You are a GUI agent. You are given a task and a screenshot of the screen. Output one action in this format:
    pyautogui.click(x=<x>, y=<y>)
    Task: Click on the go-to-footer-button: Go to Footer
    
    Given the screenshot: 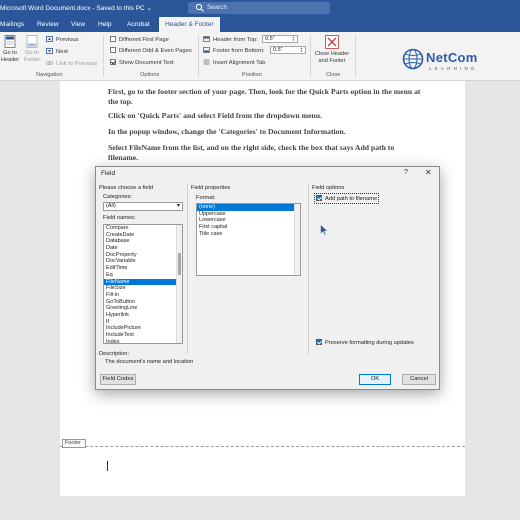 What is the action you would take?
    pyautogui.click(x=32, y=49)
    